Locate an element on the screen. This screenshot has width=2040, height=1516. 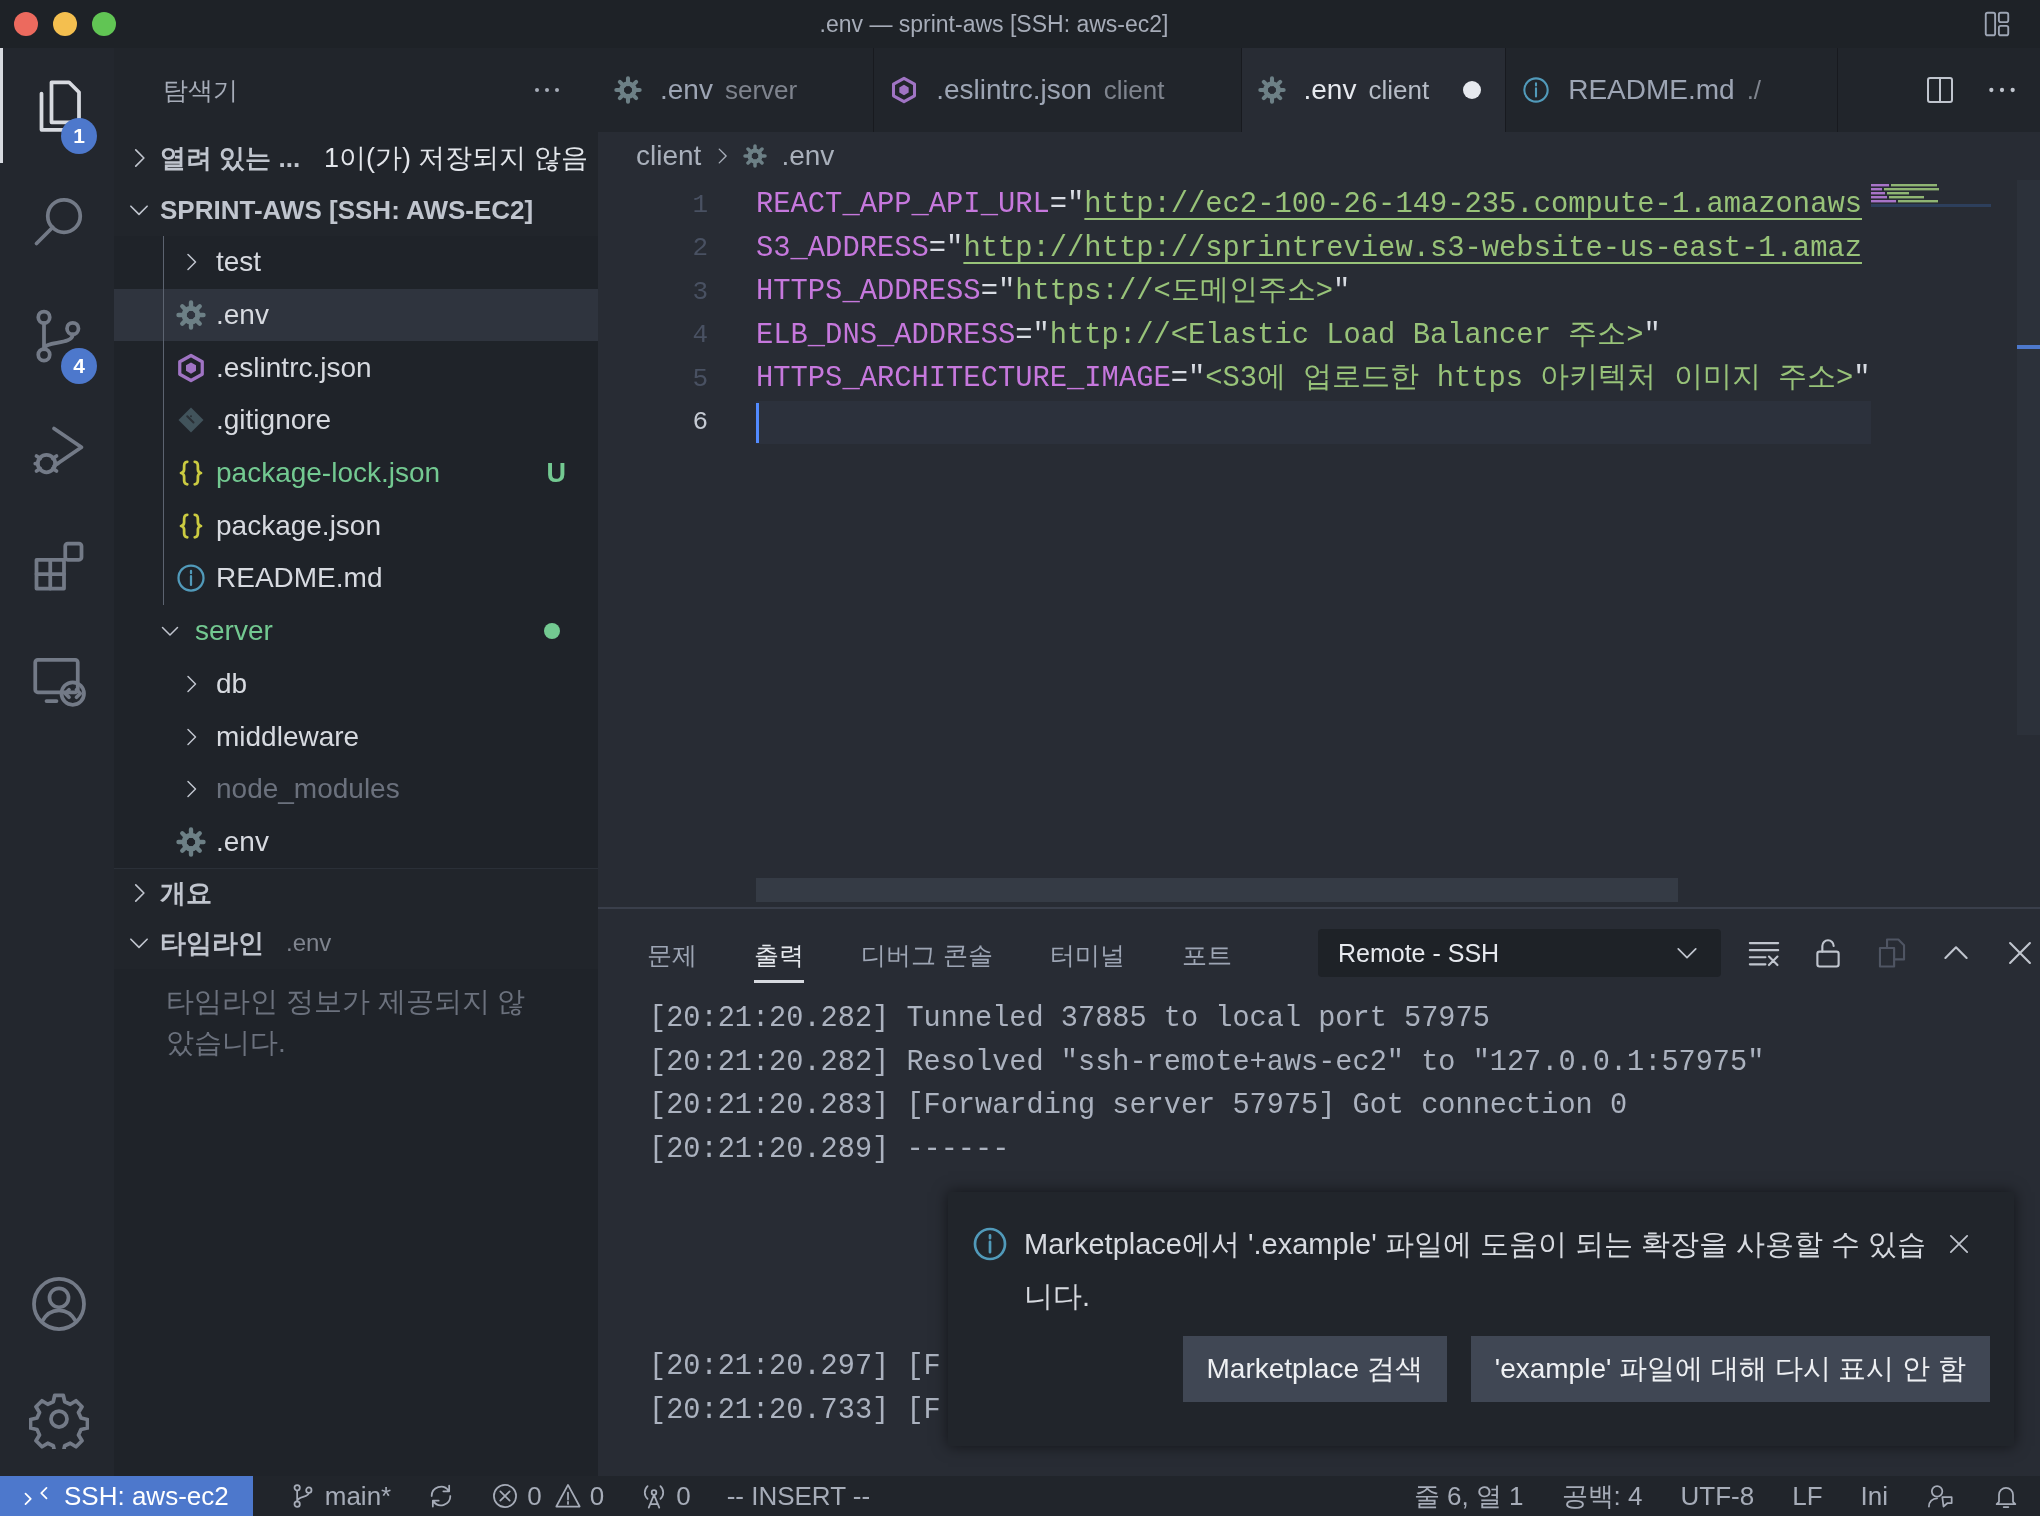
link: http://http://sprintreview.s3-website-us-east-1.amaz is located at coordinates (1412, 248).